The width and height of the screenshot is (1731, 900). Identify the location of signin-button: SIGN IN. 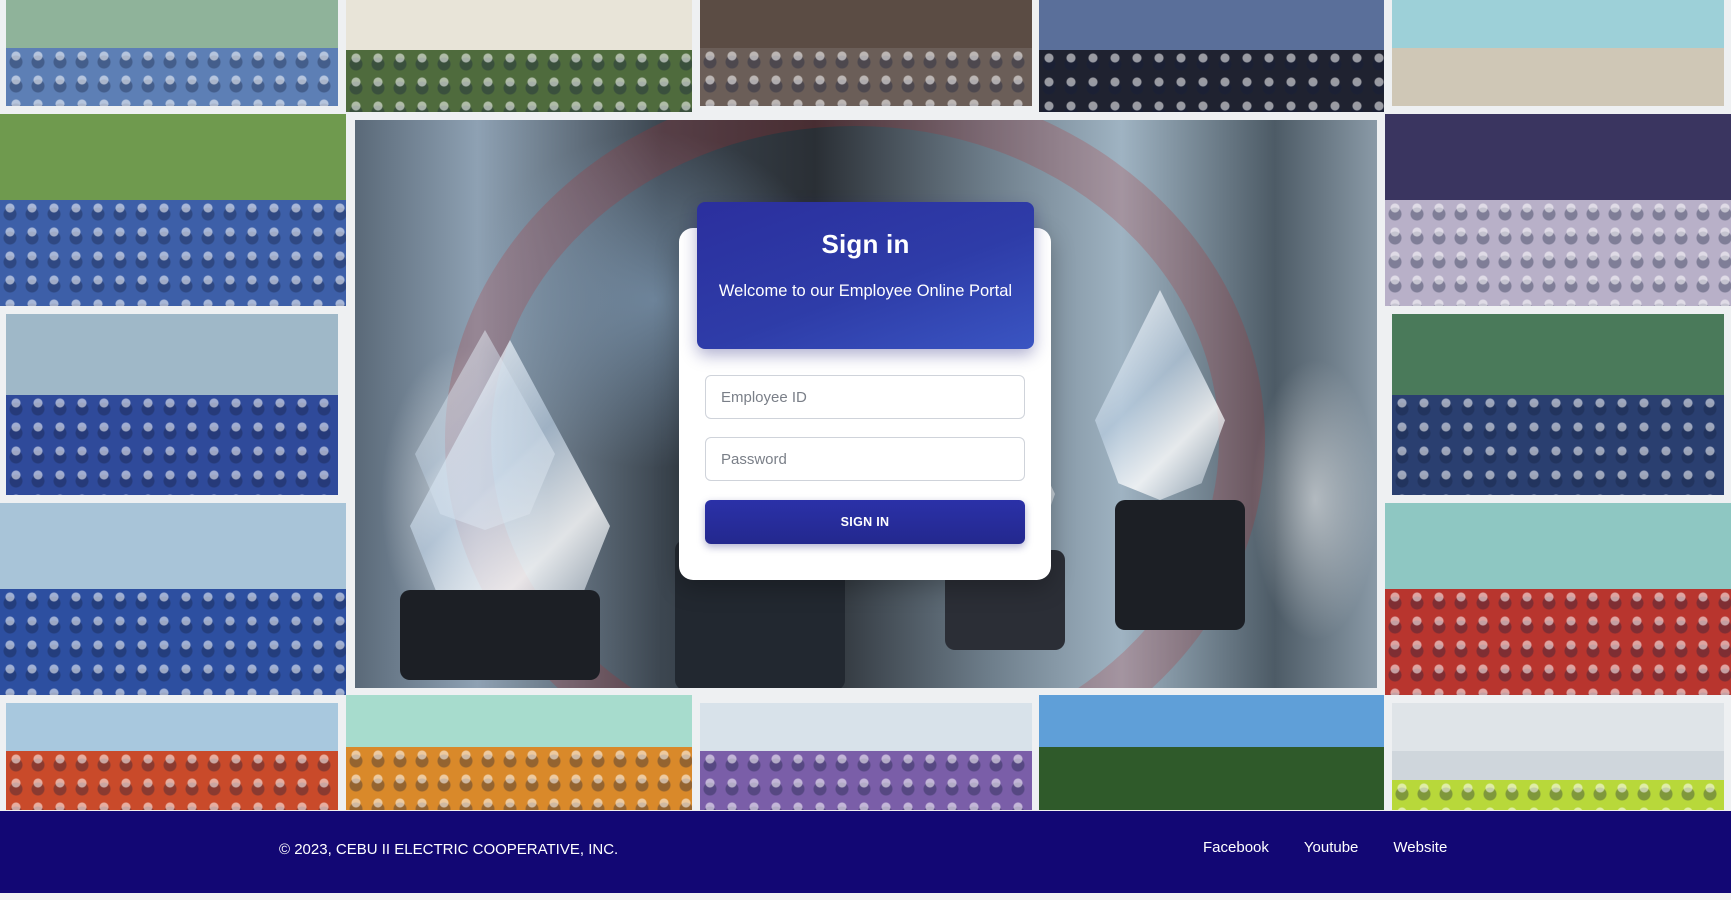
(865, 522).